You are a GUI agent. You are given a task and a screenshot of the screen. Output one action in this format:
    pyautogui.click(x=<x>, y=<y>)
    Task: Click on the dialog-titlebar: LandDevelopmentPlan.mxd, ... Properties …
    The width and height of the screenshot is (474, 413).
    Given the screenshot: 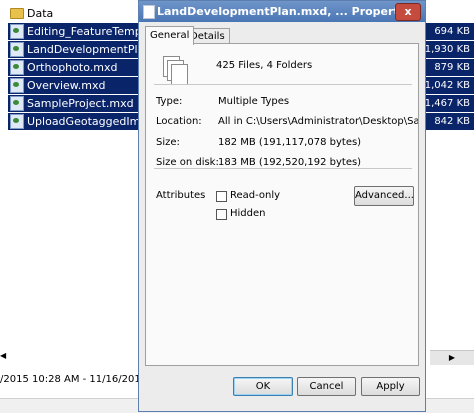 What is the action you would take?
    pyautogui.click(x=282, y=11)
    